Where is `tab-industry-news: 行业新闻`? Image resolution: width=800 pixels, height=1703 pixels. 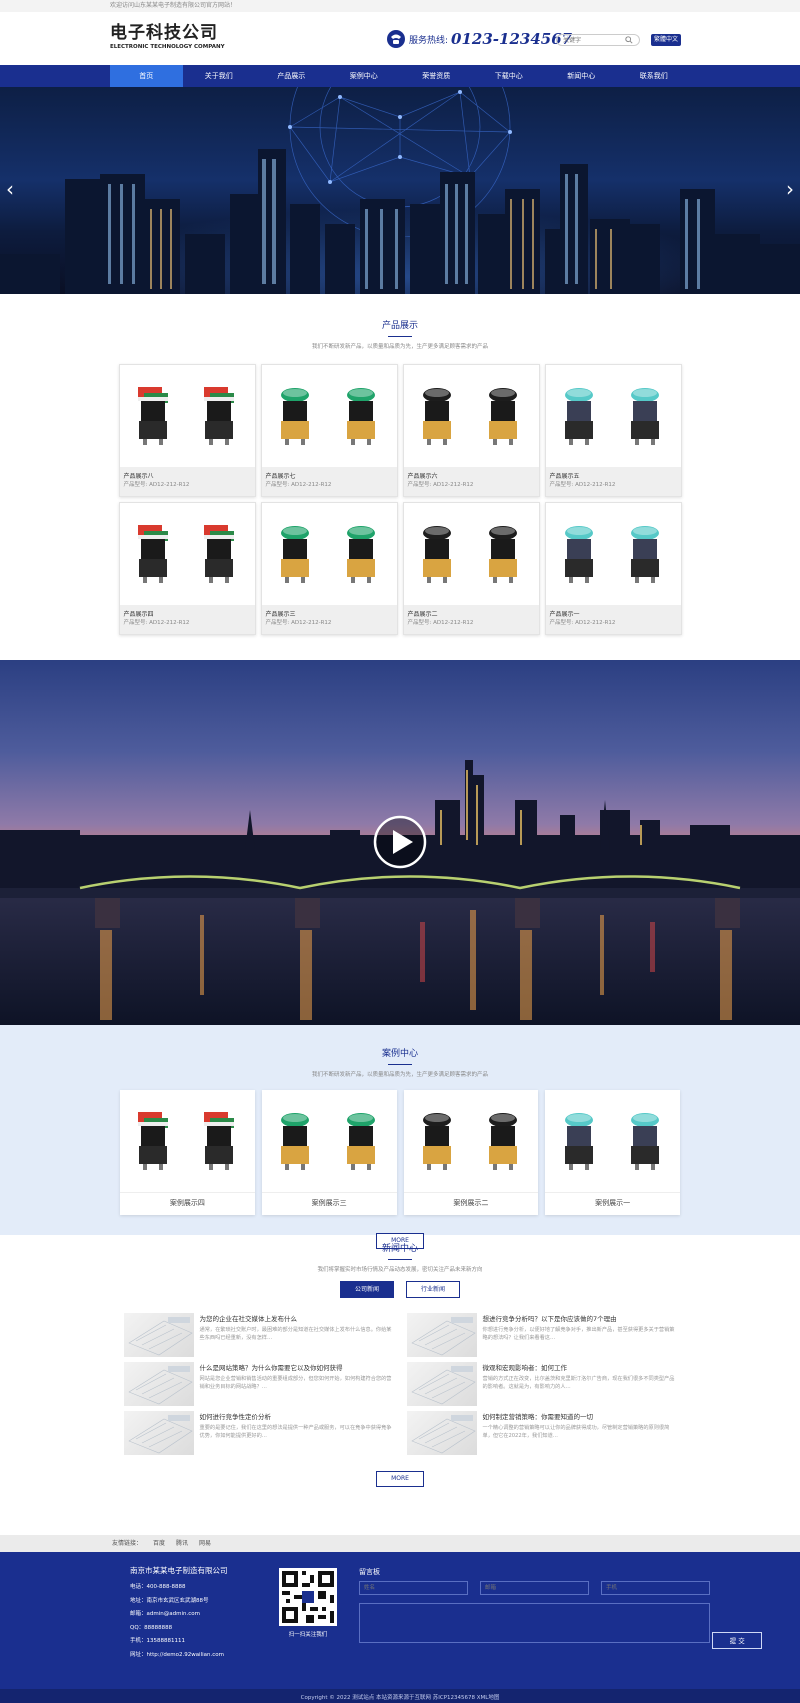 tab-industry-news: 行业新闻 is located at coordinates (433, 1289).